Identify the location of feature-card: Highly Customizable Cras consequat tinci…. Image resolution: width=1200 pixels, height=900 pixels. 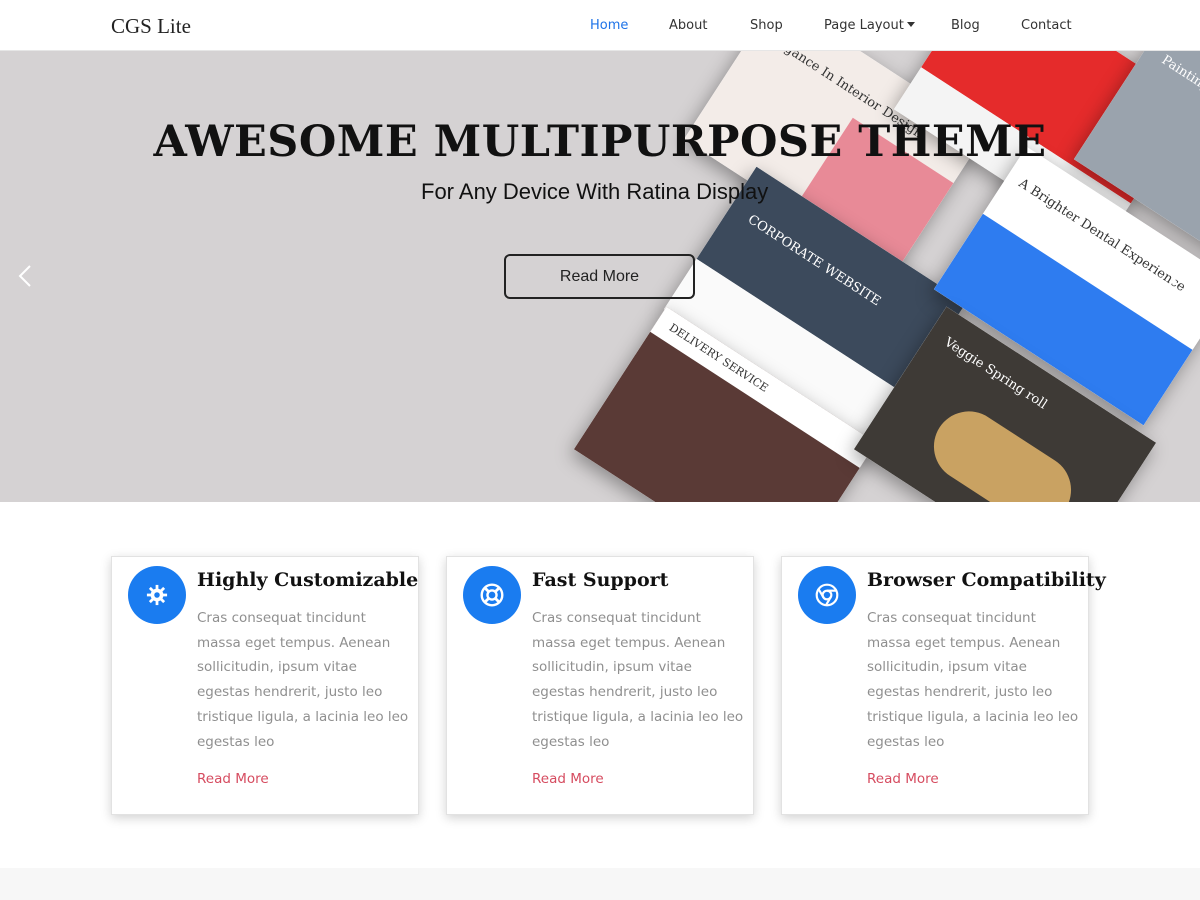
(265, 685).